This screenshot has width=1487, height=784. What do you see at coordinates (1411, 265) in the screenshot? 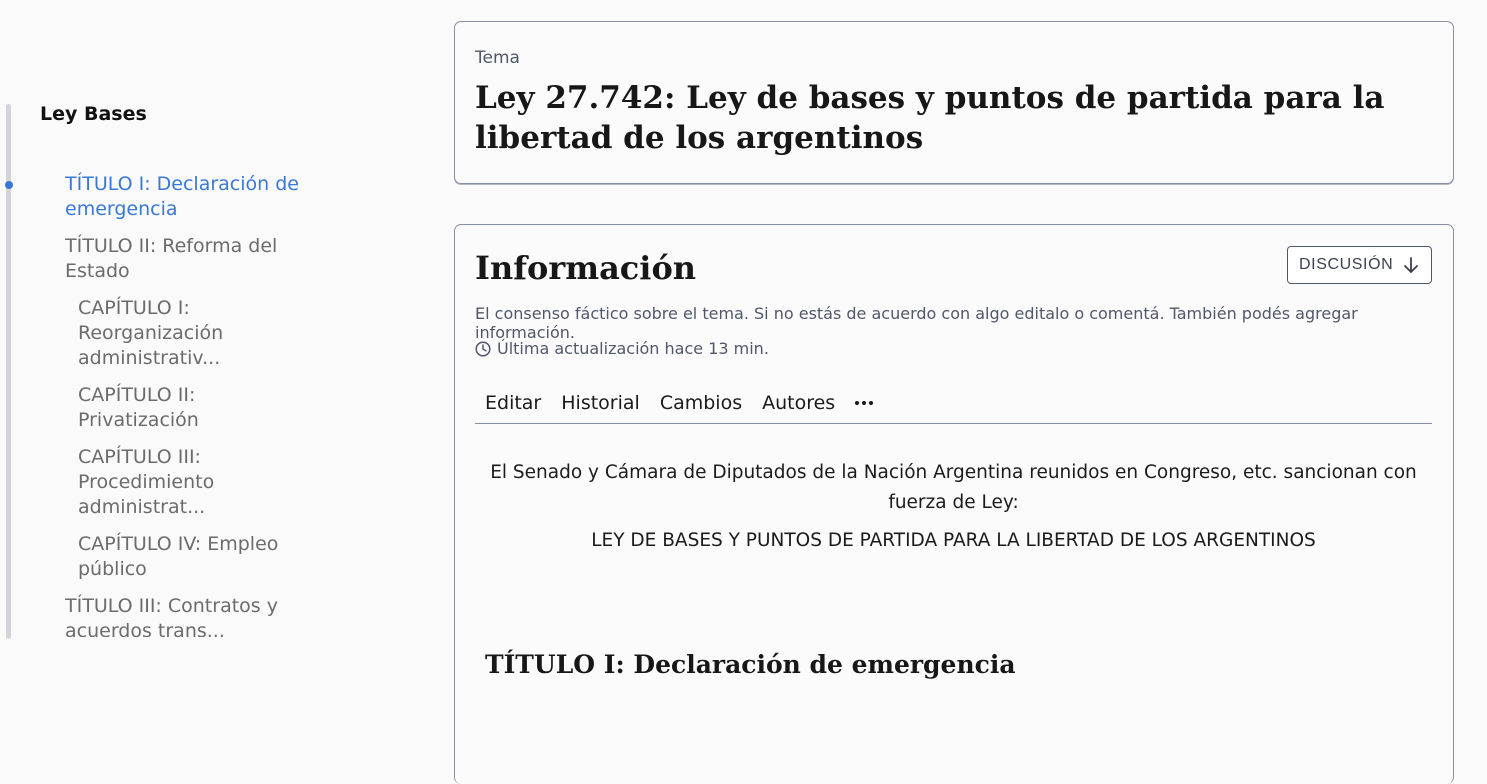
I see `arrow-down-icon` at bounding box center [1411, 265].